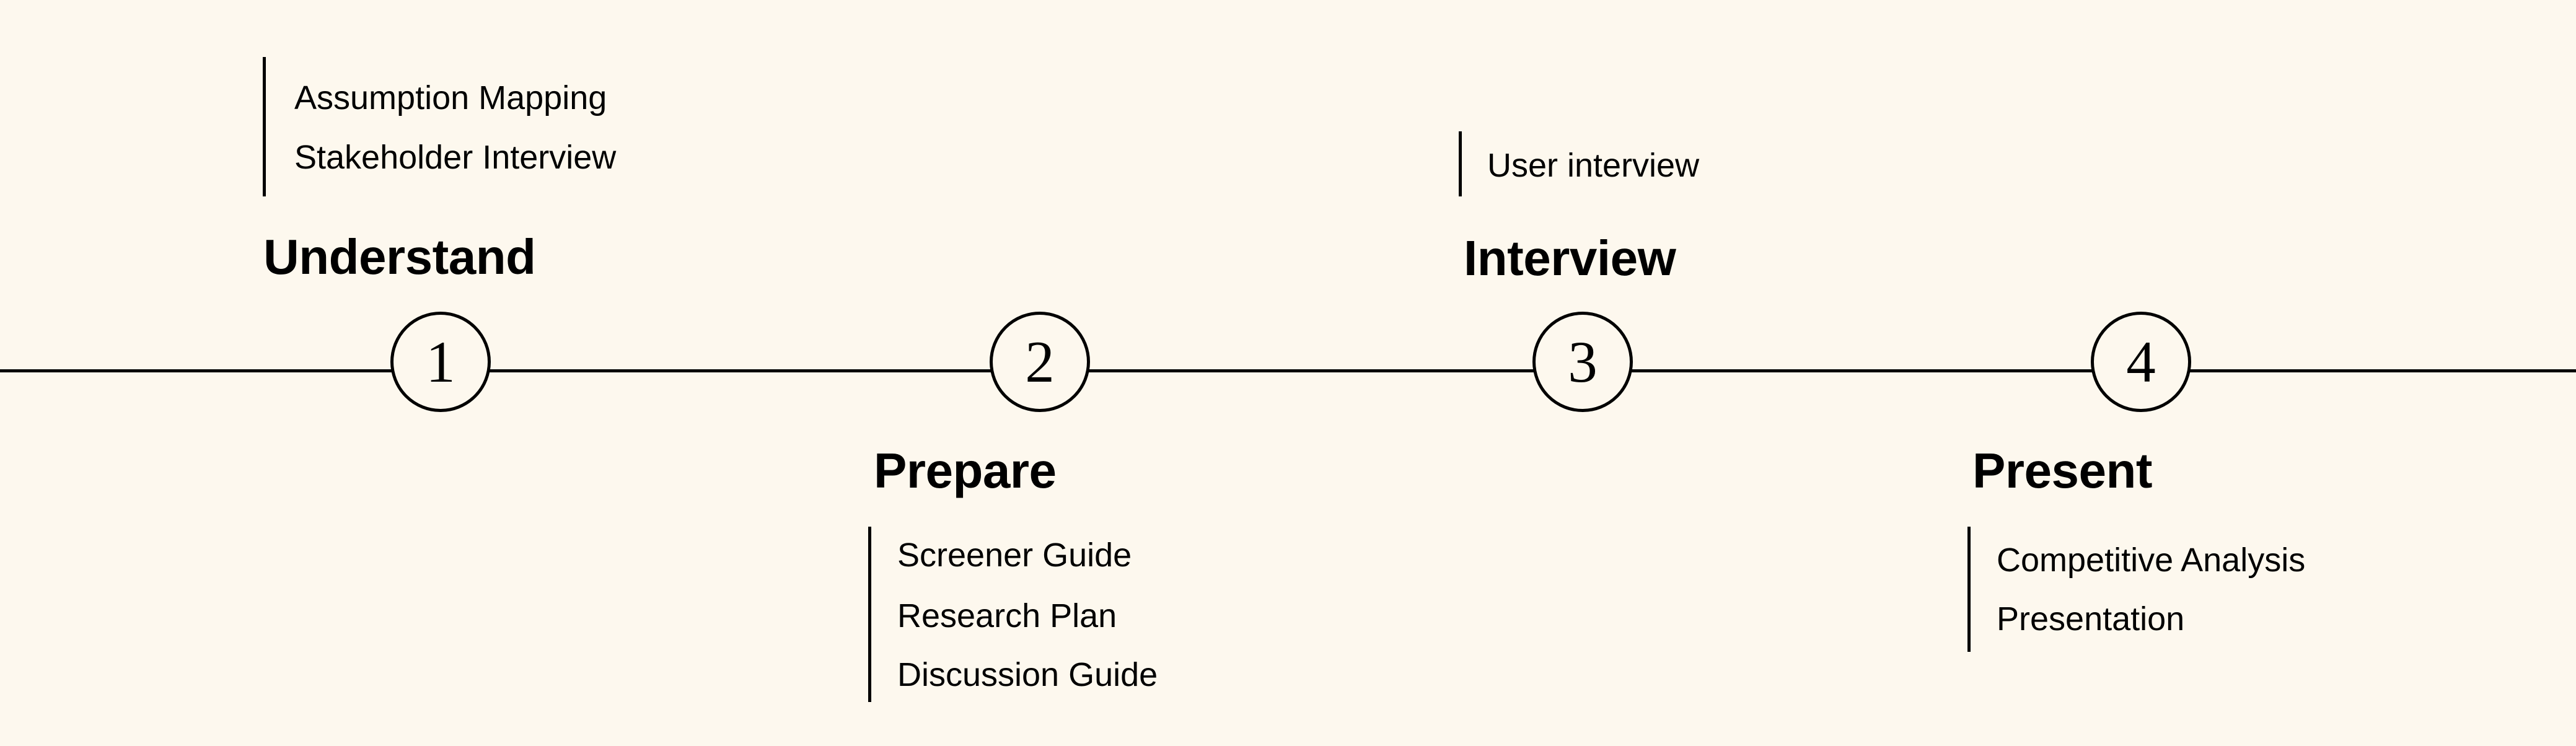 The width and height of the screenshot is (2576, 746). Describe the element at coordinates (1969, 589) in the screenshot. I see `present-list-bar` at that location.